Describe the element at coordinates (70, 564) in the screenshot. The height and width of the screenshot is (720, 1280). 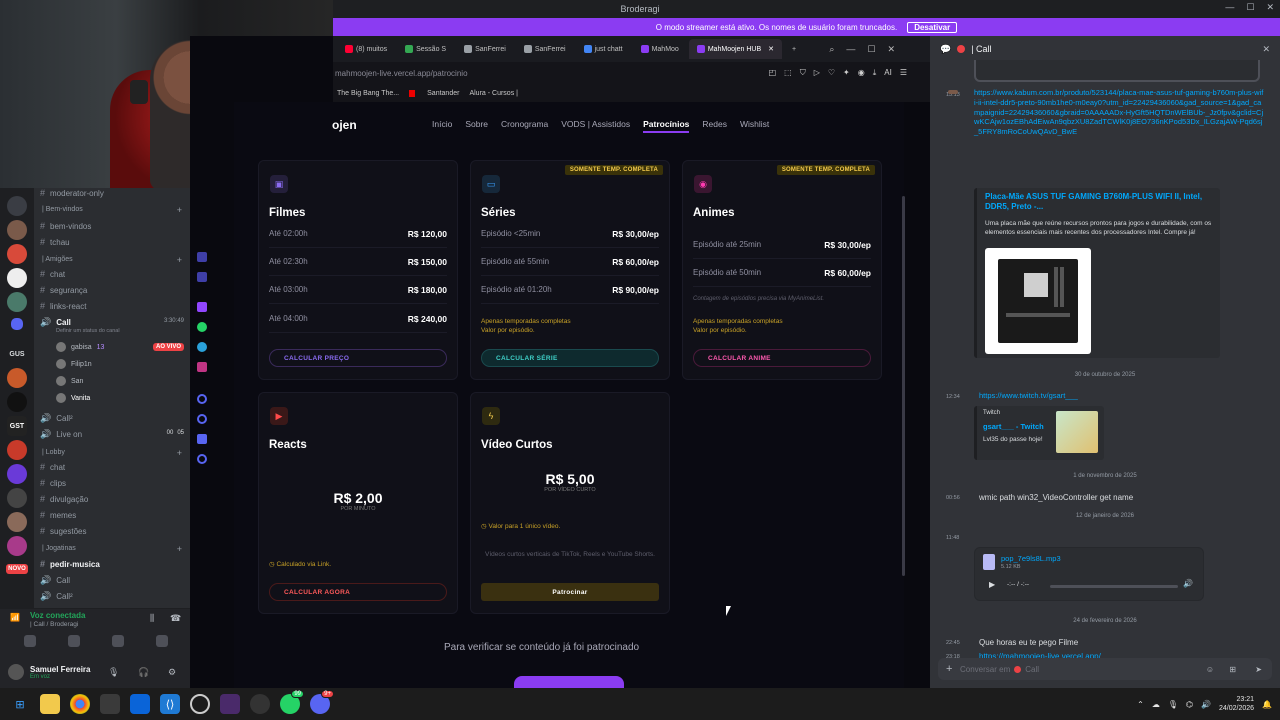
I see `channel-pedir-musica: # pedir-musica` at that location.